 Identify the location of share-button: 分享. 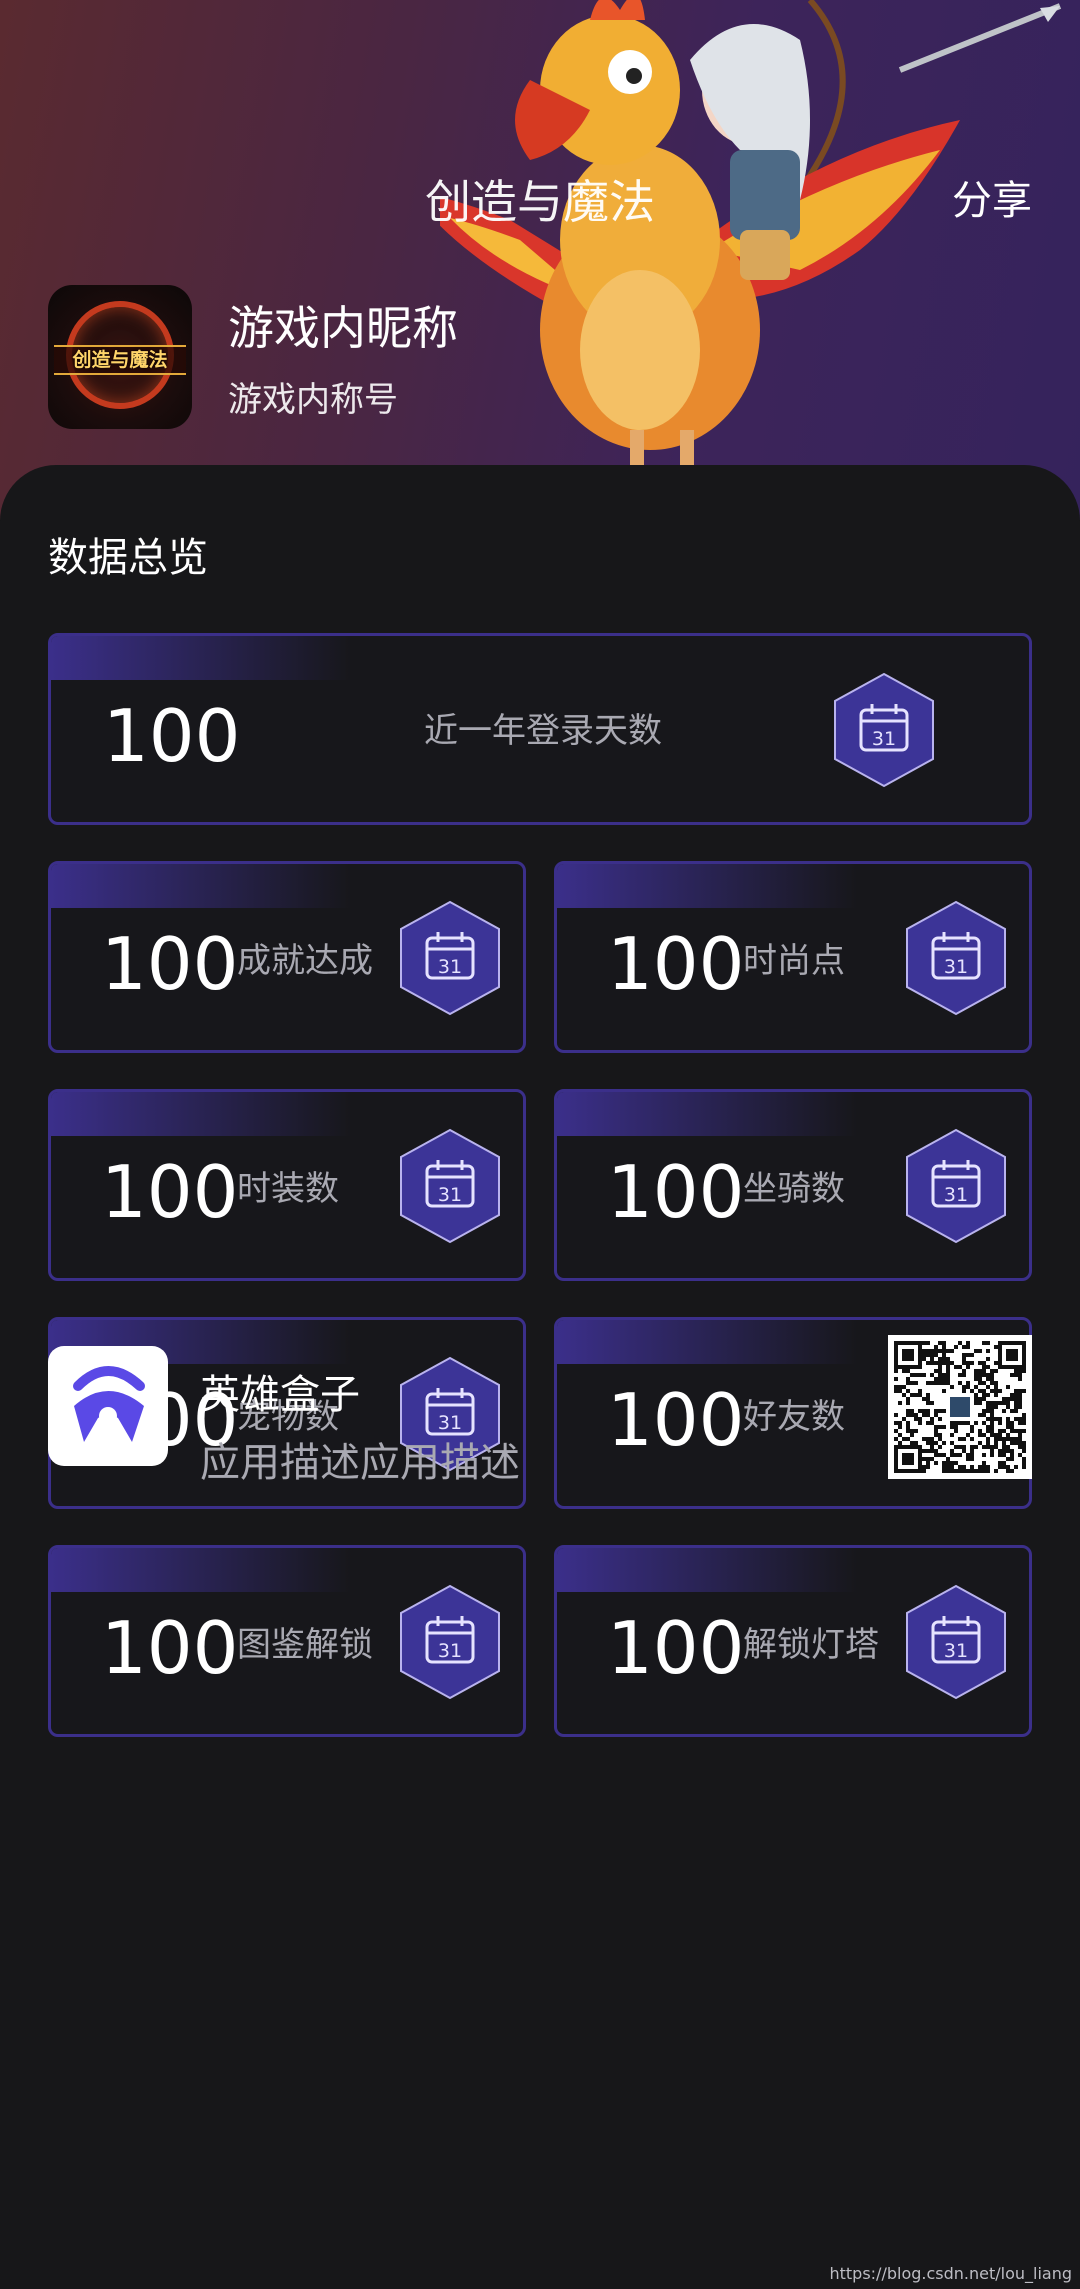
(992, 197).